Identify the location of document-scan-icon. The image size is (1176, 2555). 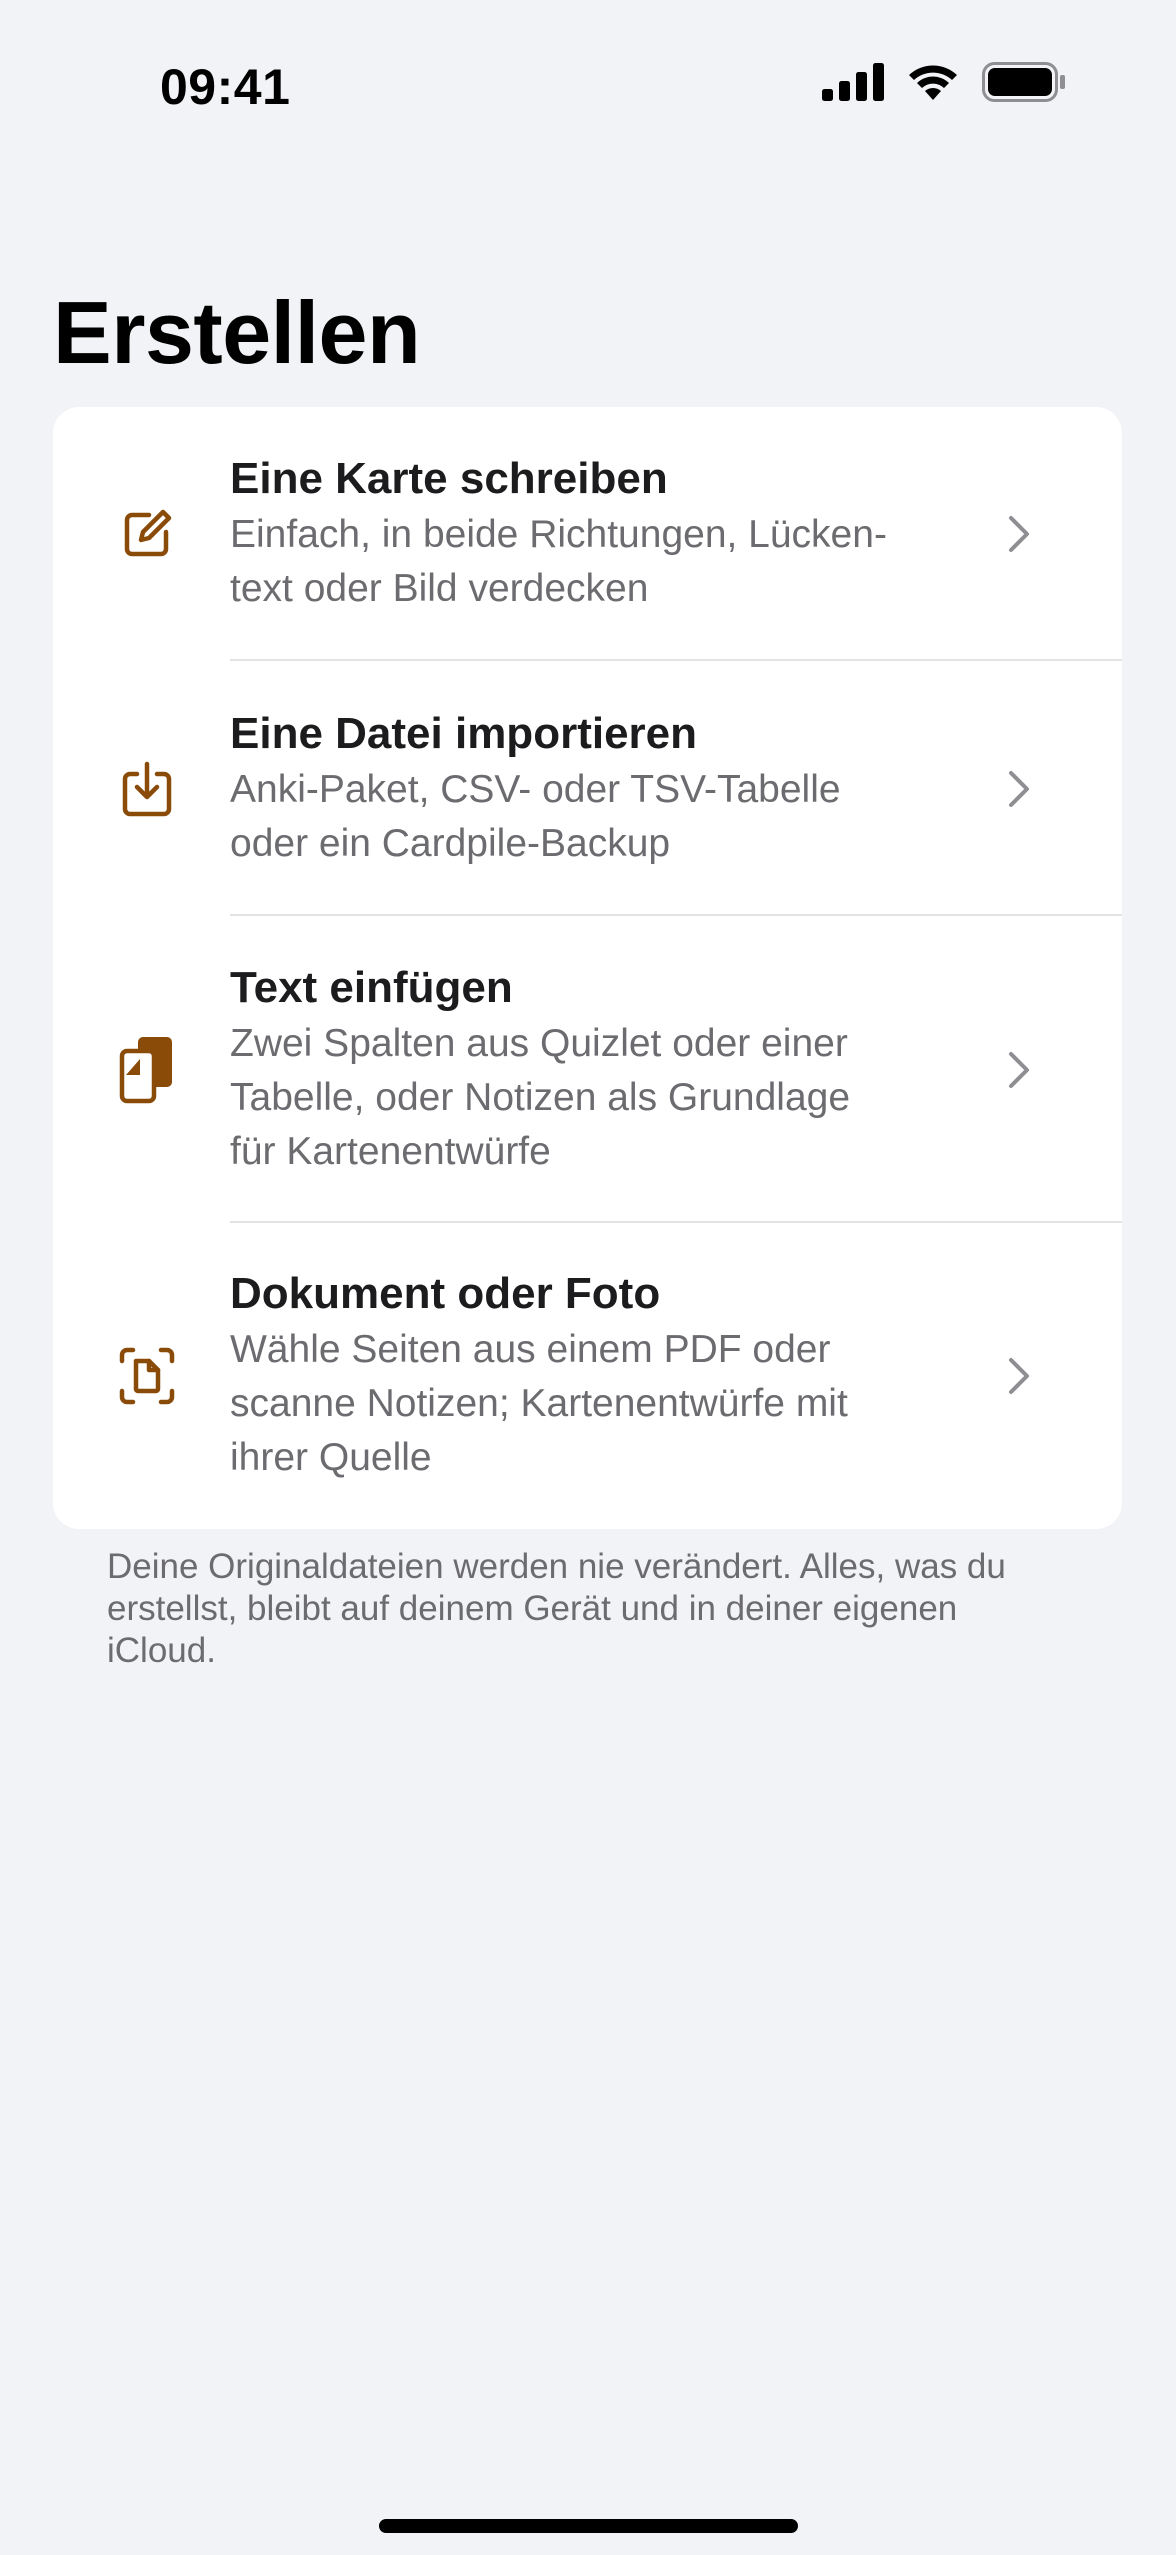
(141, 1376).